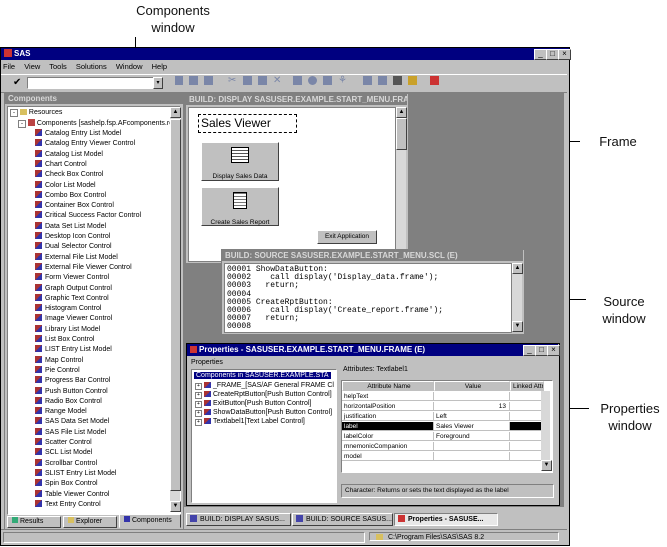 Image resolution: width=667 pixels, height=547 pixels. What do you see at coordinates (70, 195) in the screenshot?
I see `list-item: Combo Box Control` at bounding box center [70, 195].